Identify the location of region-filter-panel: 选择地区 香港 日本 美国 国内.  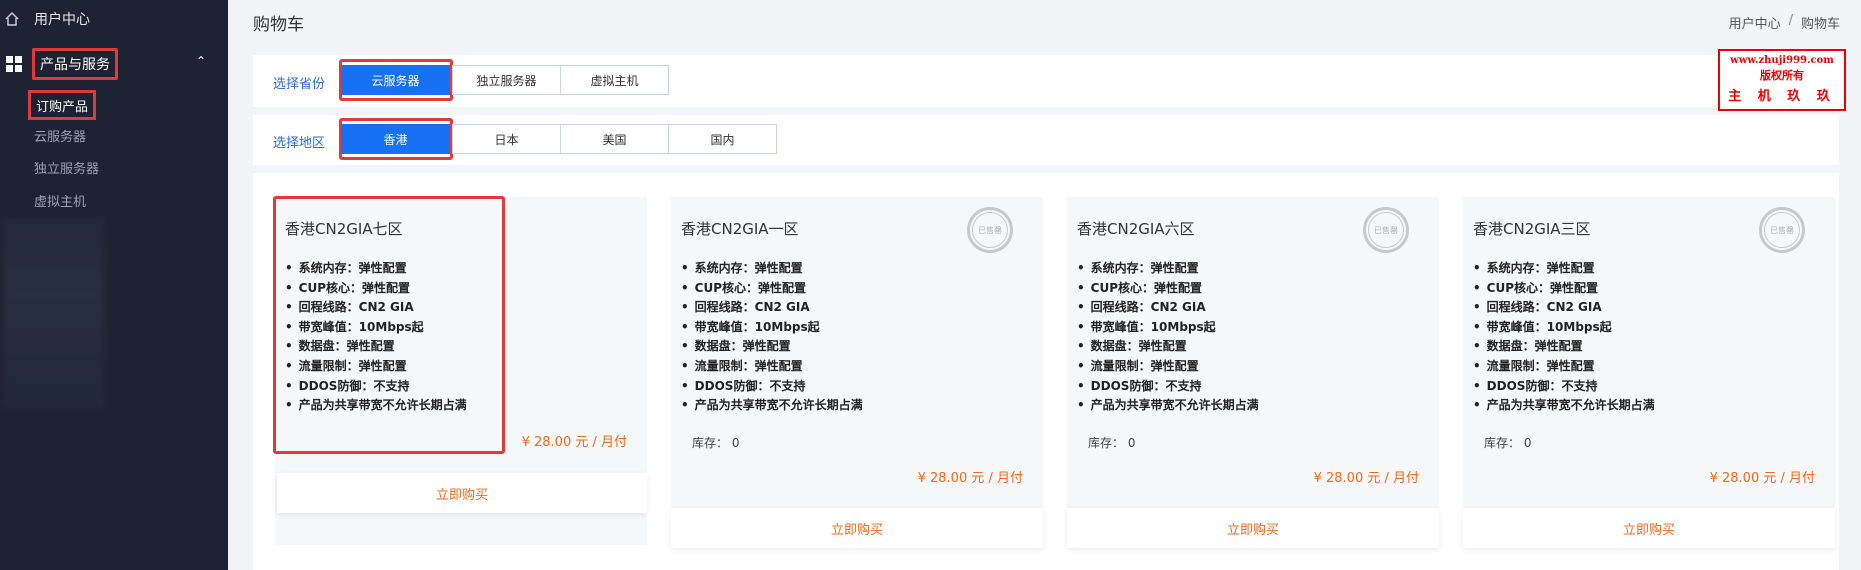
(1046, 140).